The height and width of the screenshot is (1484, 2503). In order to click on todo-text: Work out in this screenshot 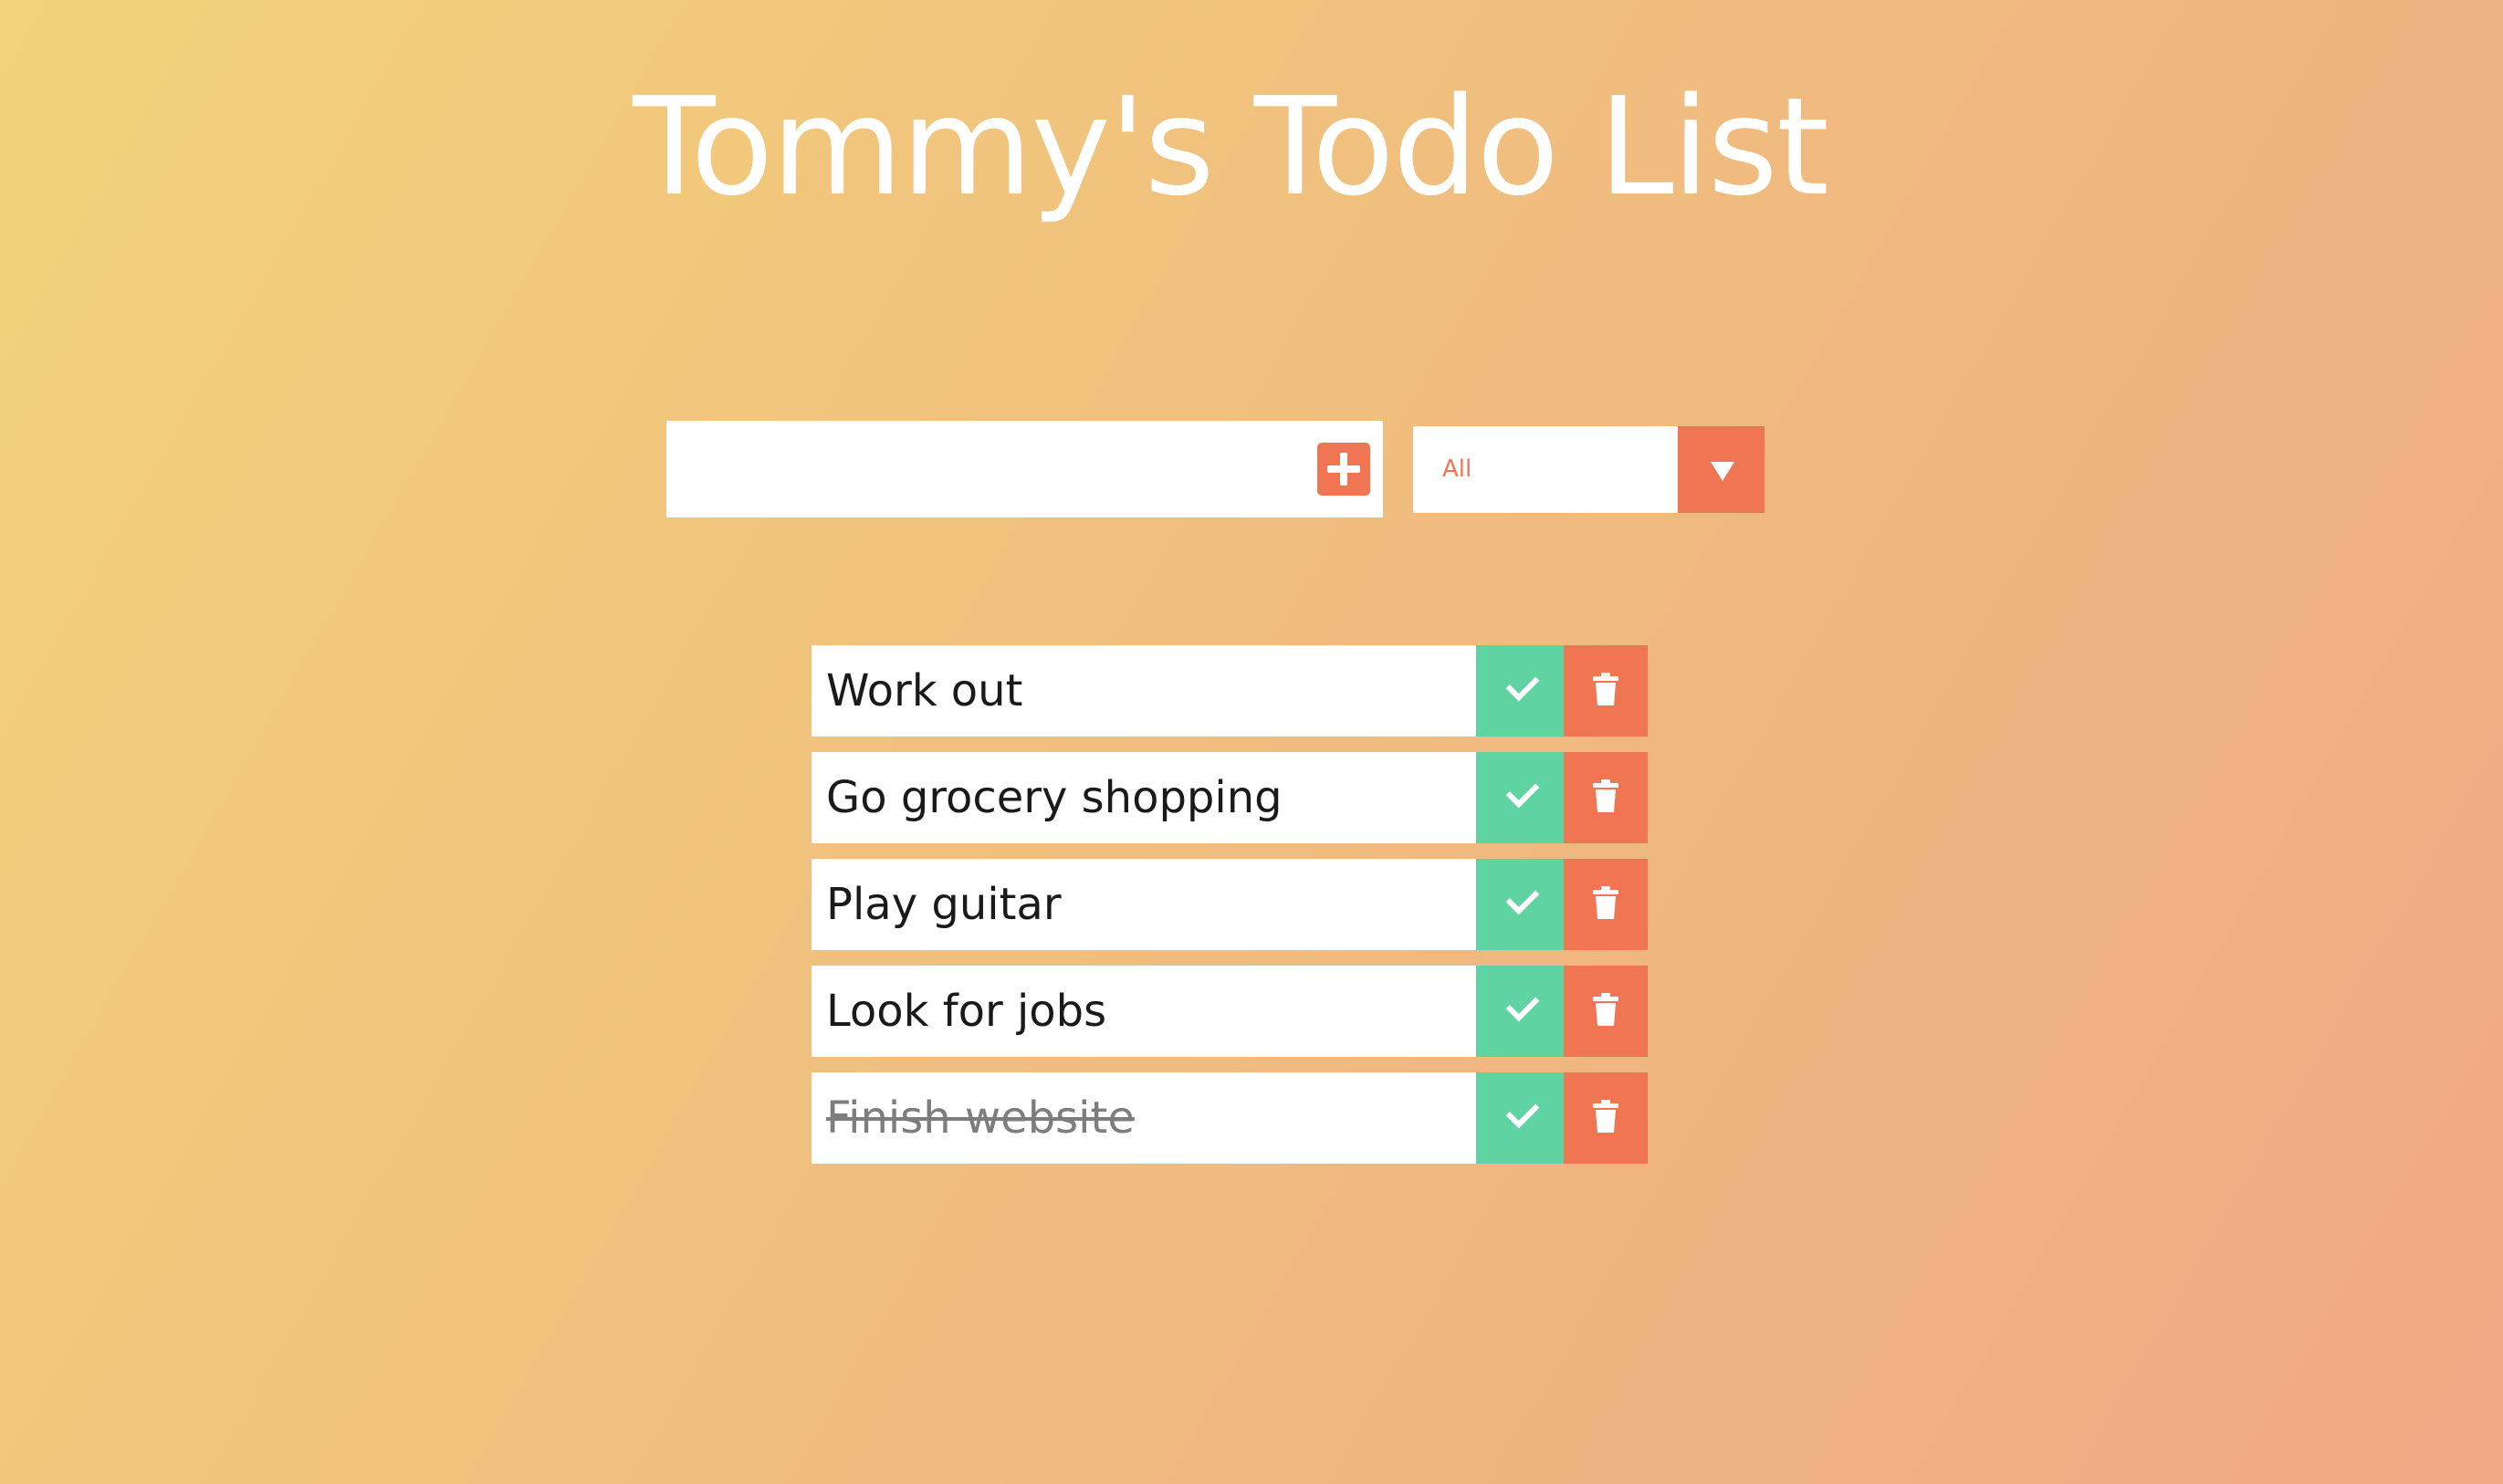, I will do `click(925, 690)`.